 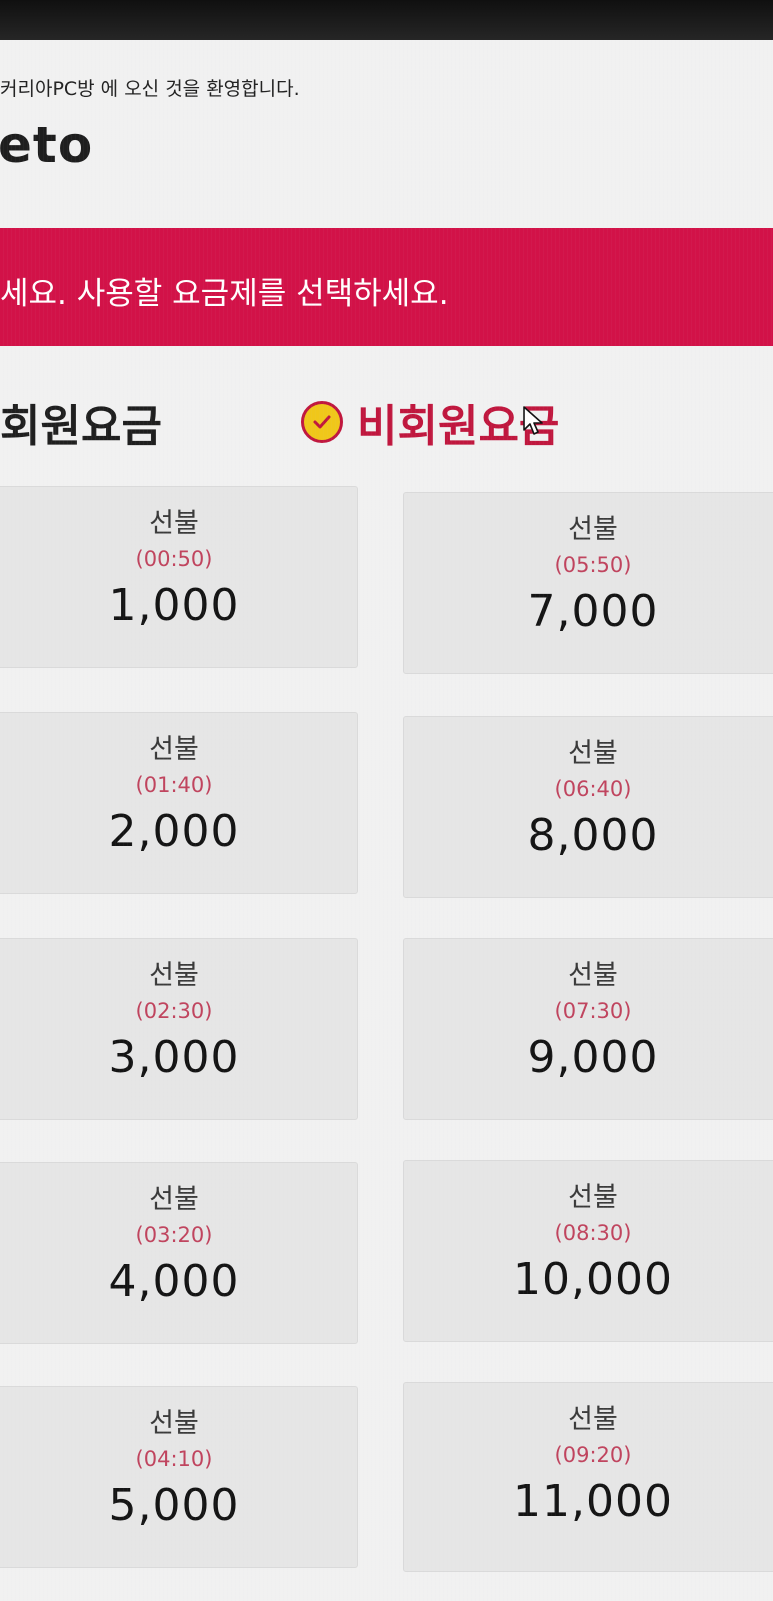 I want to click on plan-card: 선불 (07:30) 9,000, so click(x=588, y=1029).